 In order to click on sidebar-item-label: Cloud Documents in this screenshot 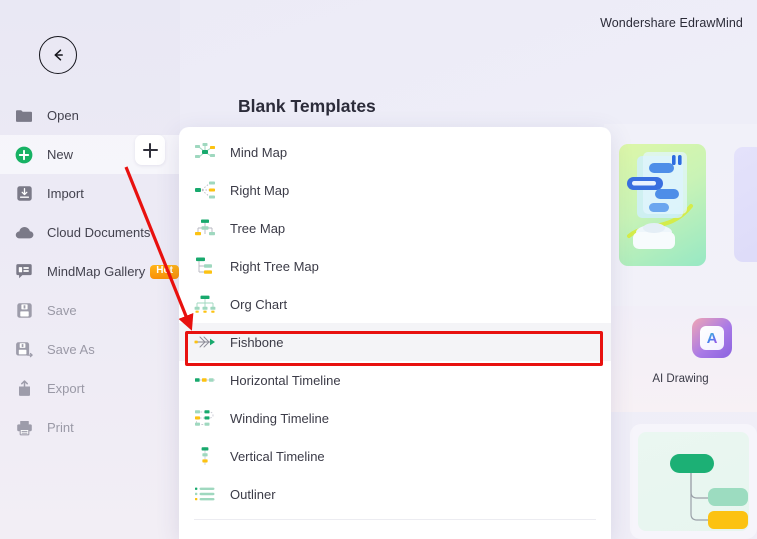, I will do `click(99, 232)`.